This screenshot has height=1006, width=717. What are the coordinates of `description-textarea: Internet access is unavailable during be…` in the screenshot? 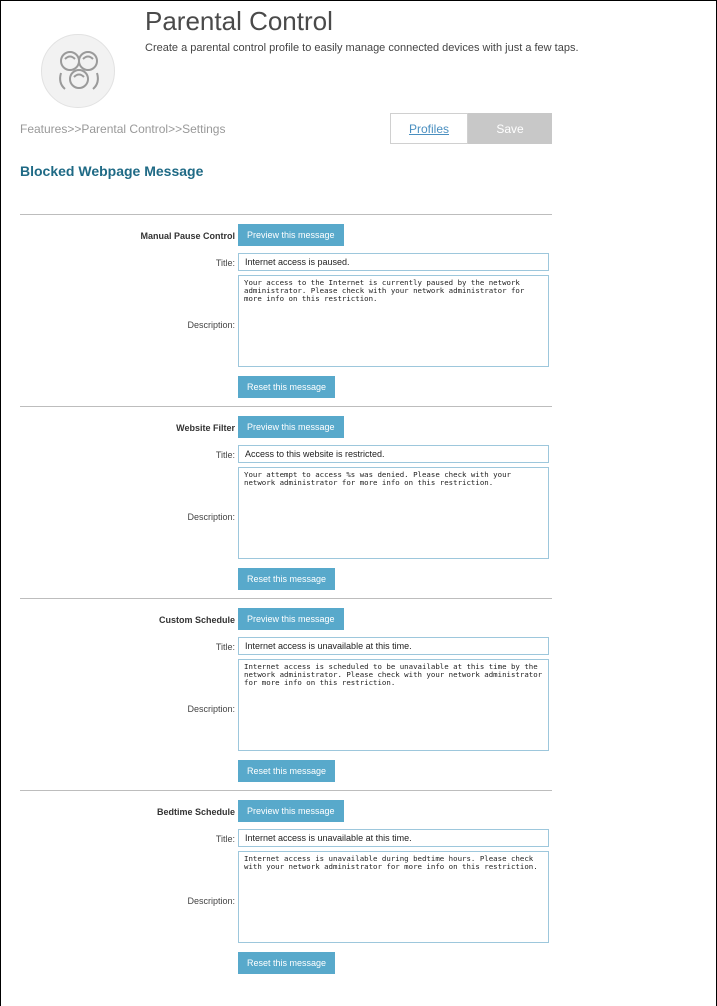 It's located at (393, 897).